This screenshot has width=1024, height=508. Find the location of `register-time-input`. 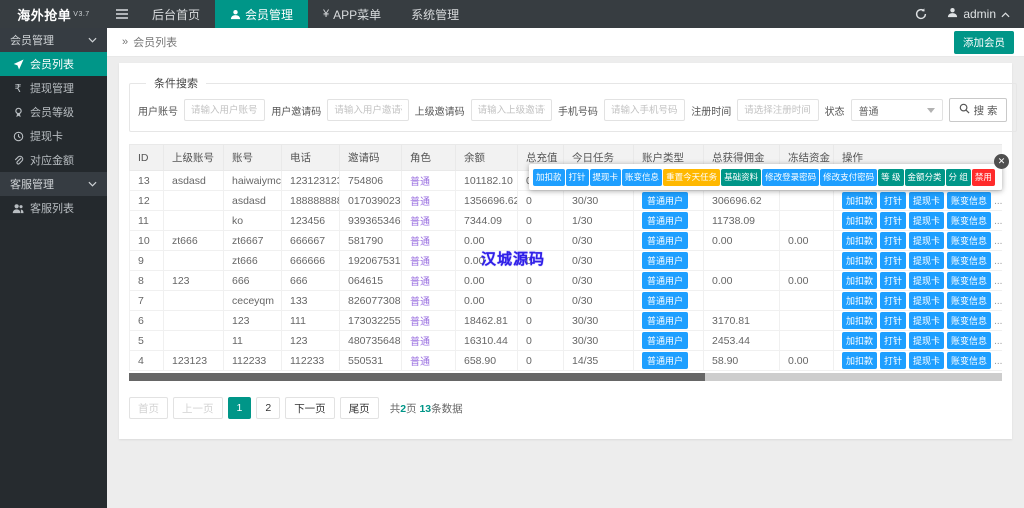

register-time-input is located at coordinates (778, 110).